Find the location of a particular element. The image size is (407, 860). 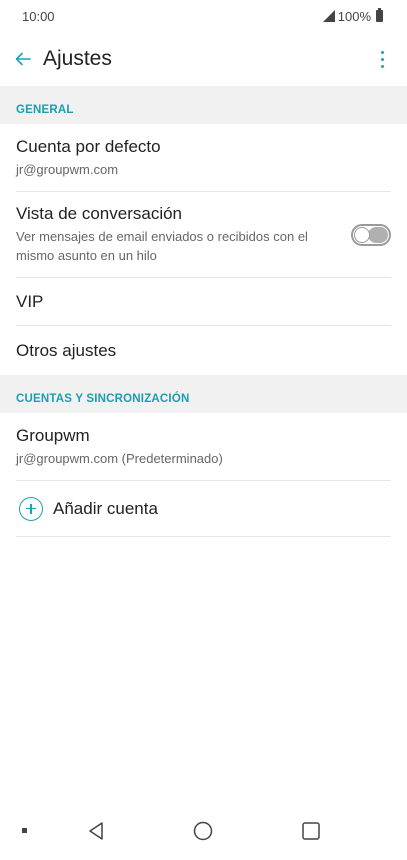

battery-icon is located at coordinates (379, 15).